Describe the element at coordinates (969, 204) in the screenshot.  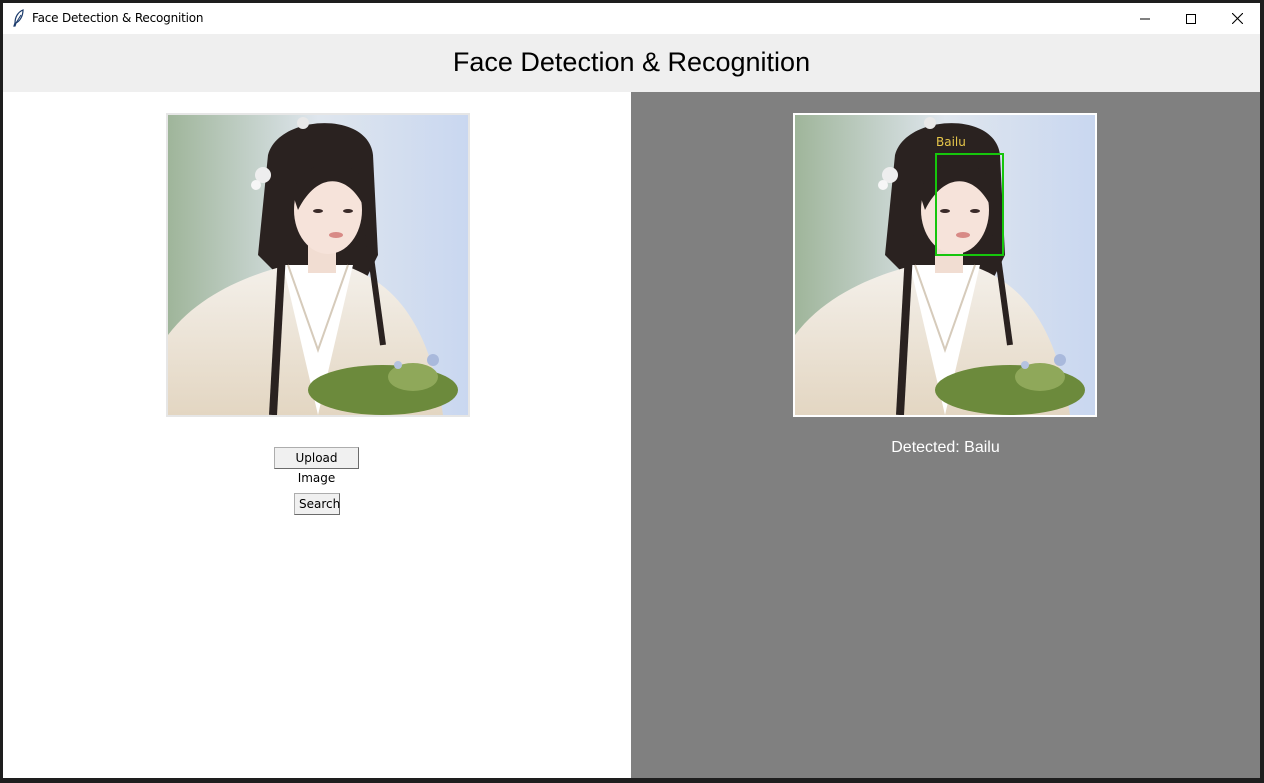
I see `face-bounding-box` at that location.